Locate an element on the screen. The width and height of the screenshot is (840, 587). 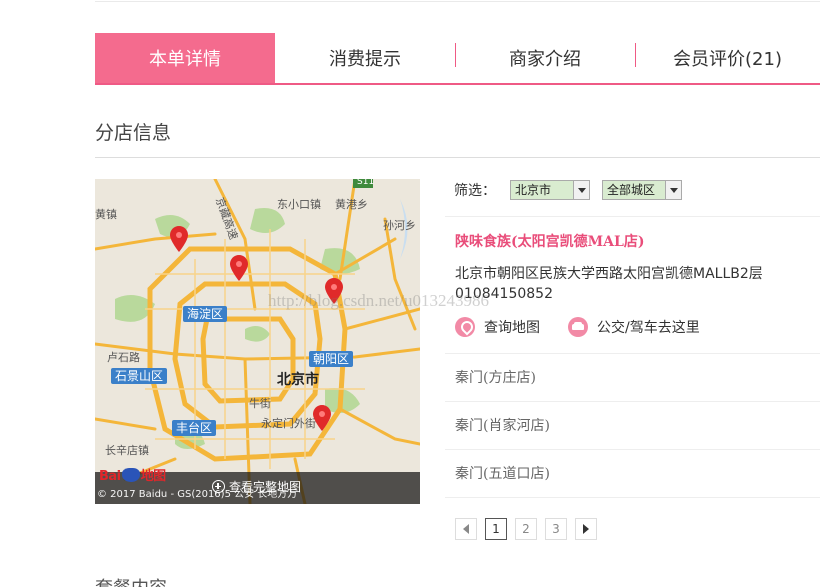
tab-consumption-tips: 消费提示 is located at coordinates (365, 58).